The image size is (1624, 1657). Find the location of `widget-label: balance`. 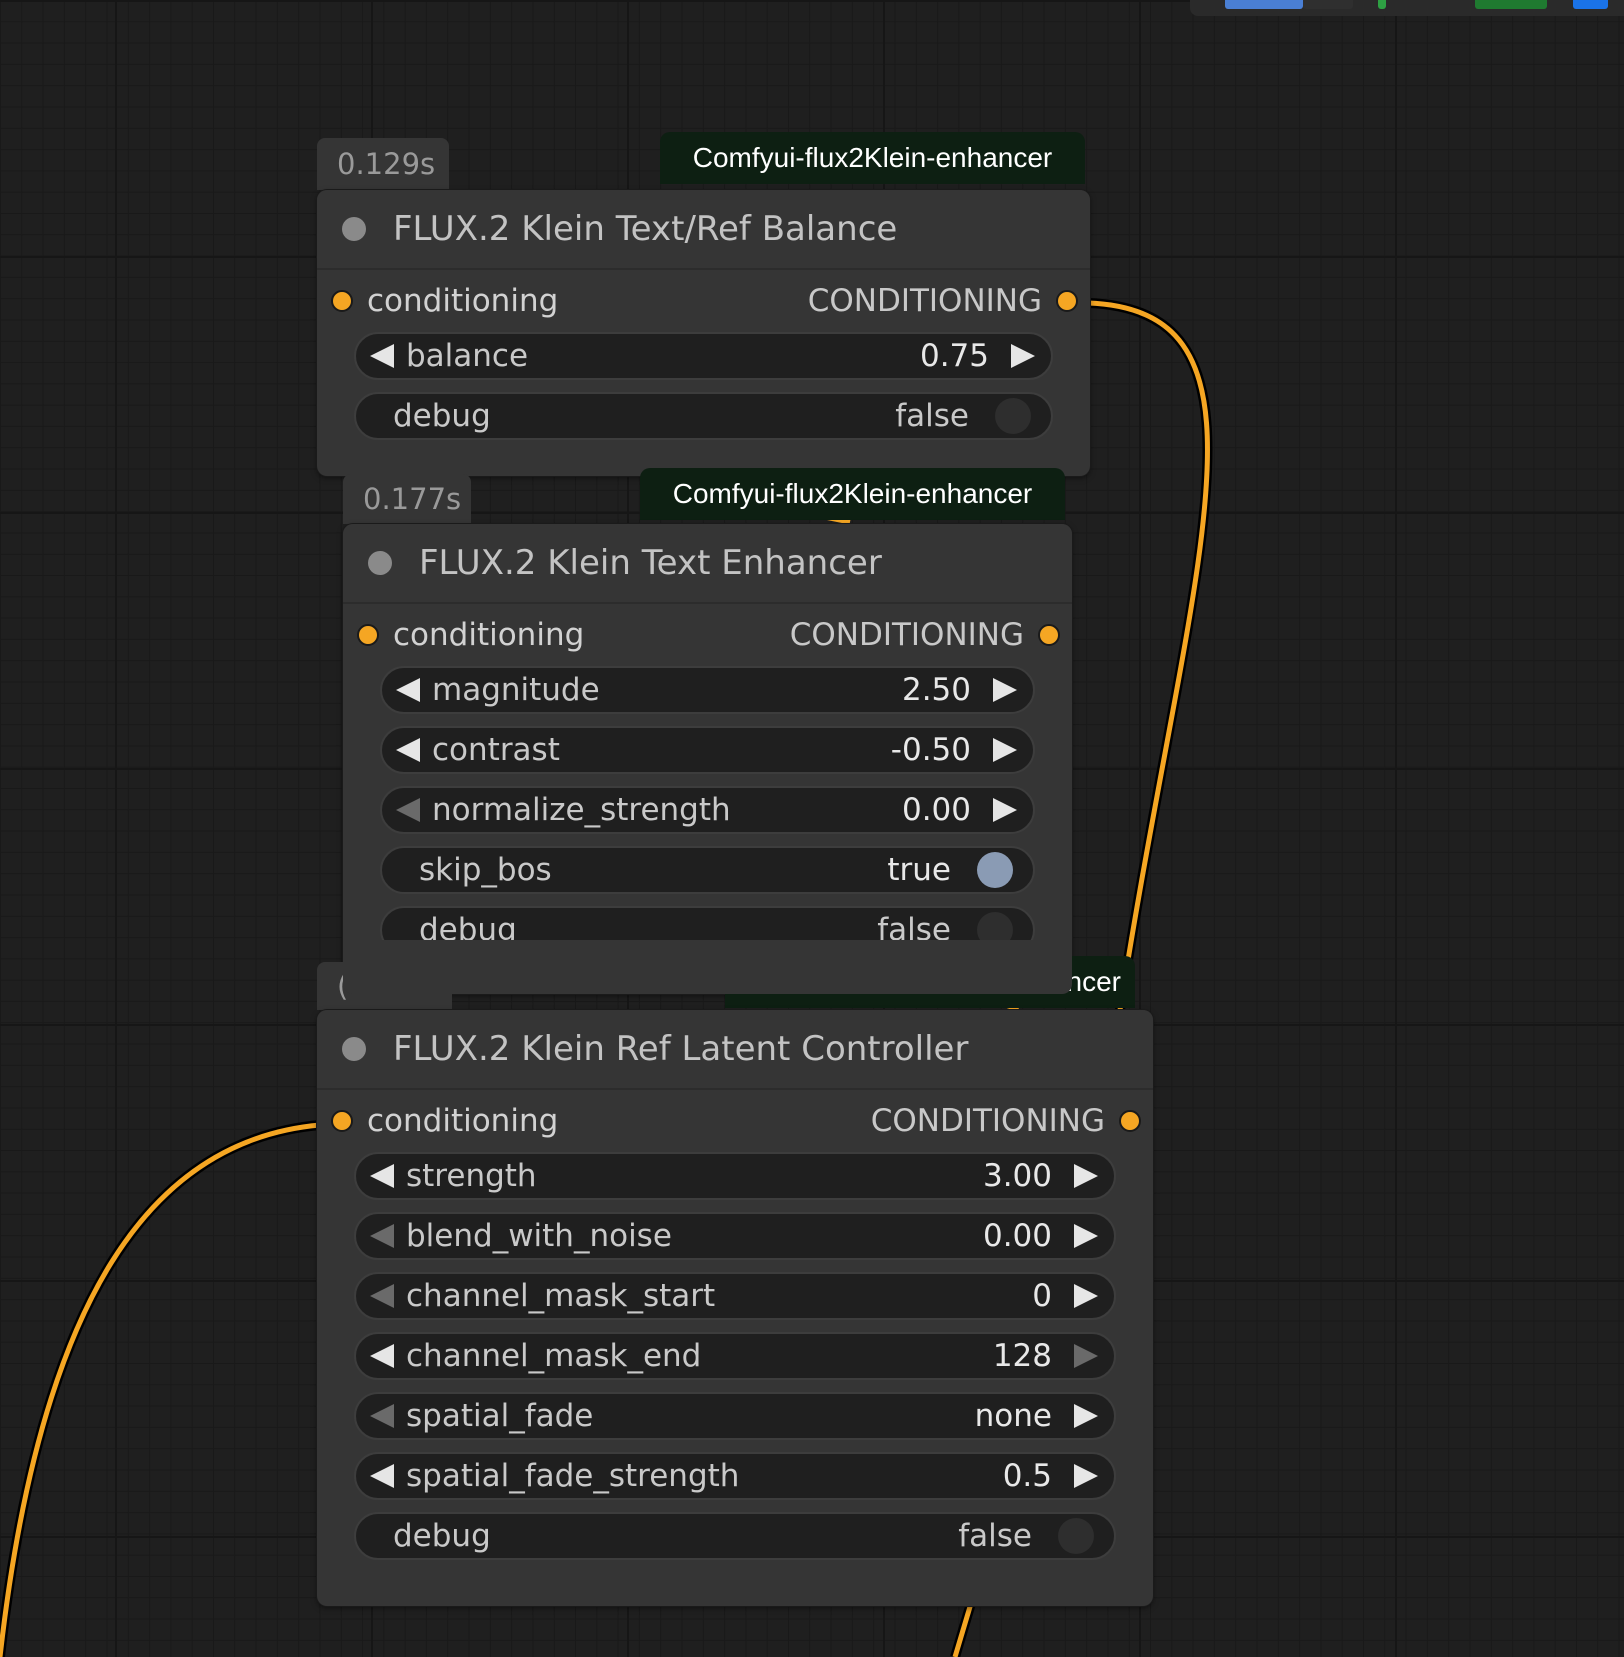

widget-label: balance is located at coordinates (467, 356).